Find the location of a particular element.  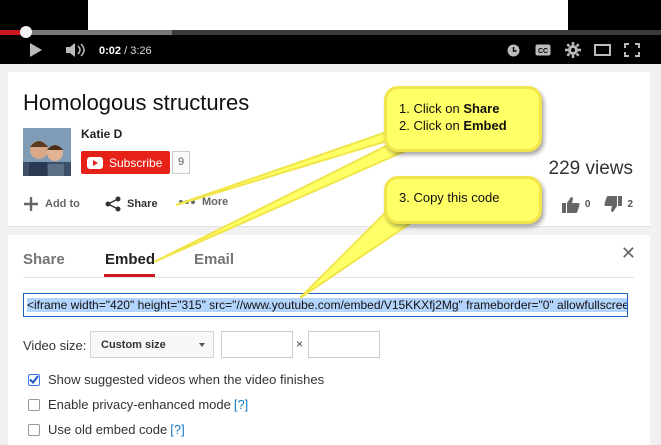

svg-text: CC is located at coordinates (543, 51).